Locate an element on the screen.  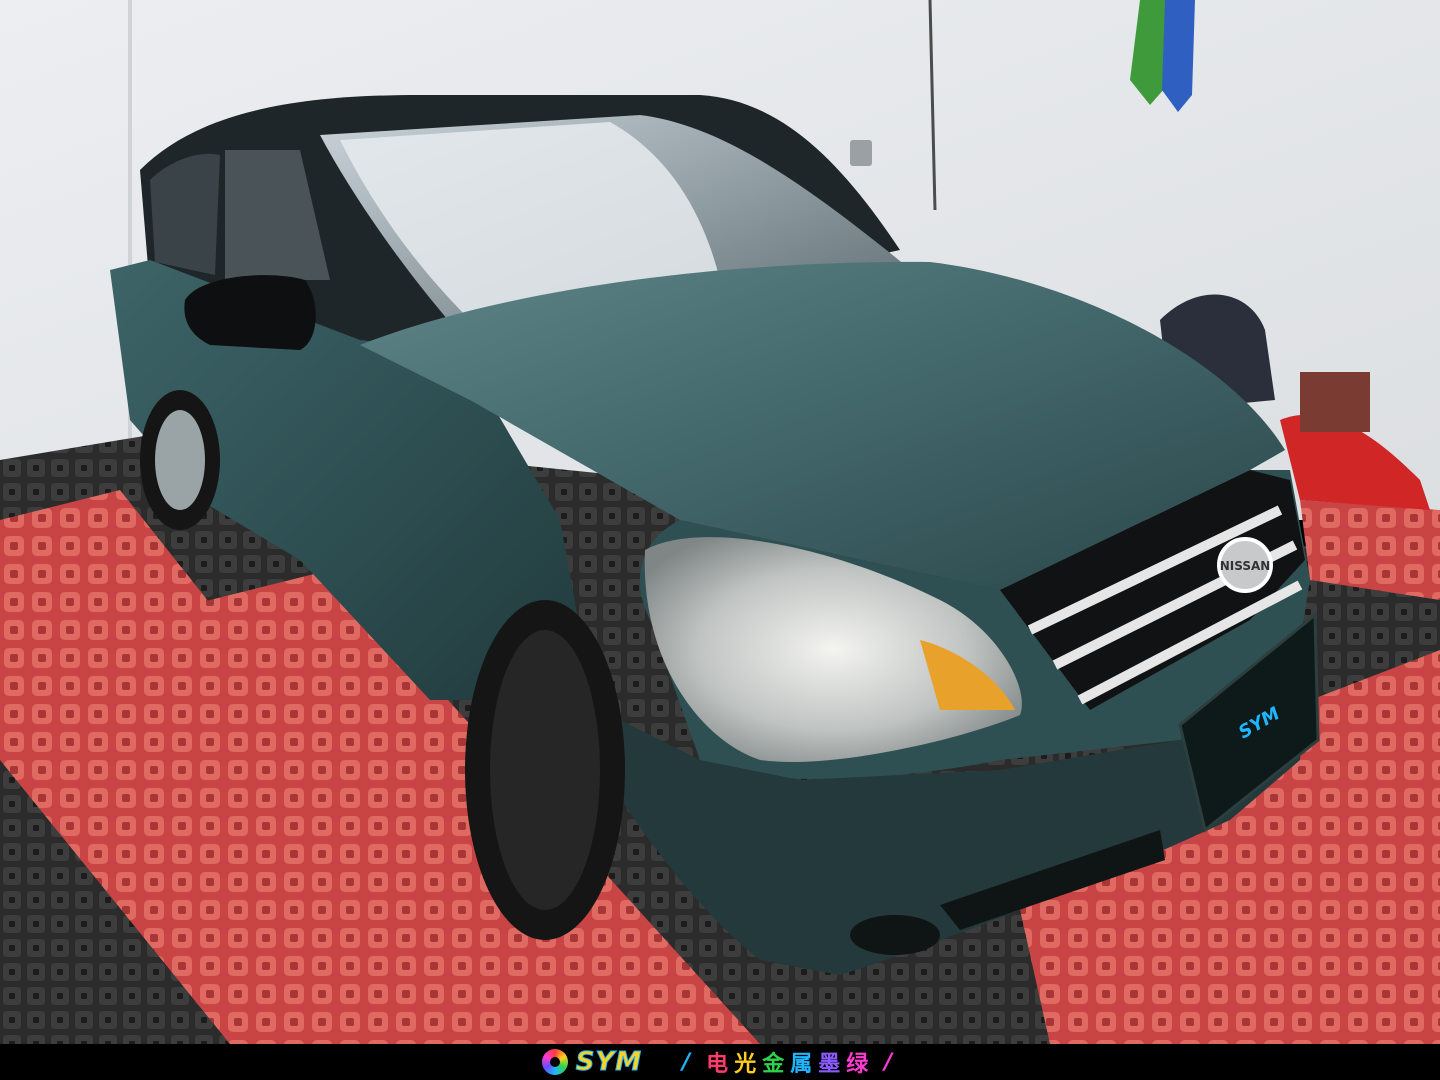
wall-socket is located at coordinates (861, 153).